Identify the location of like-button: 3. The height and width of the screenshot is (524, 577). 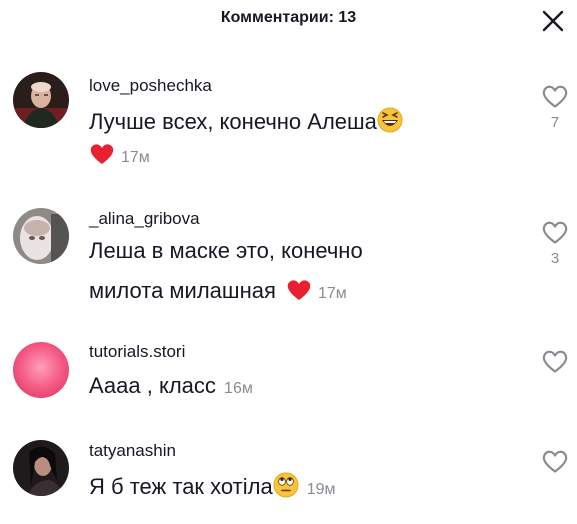
(555, 243).